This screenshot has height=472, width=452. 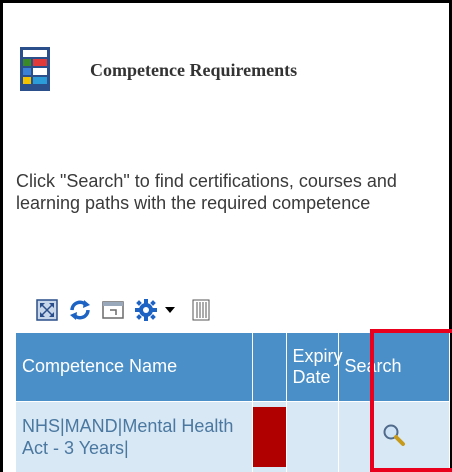 I want to click on column-header-expiry-date: Expiry Date, so click(x=314, y=367).